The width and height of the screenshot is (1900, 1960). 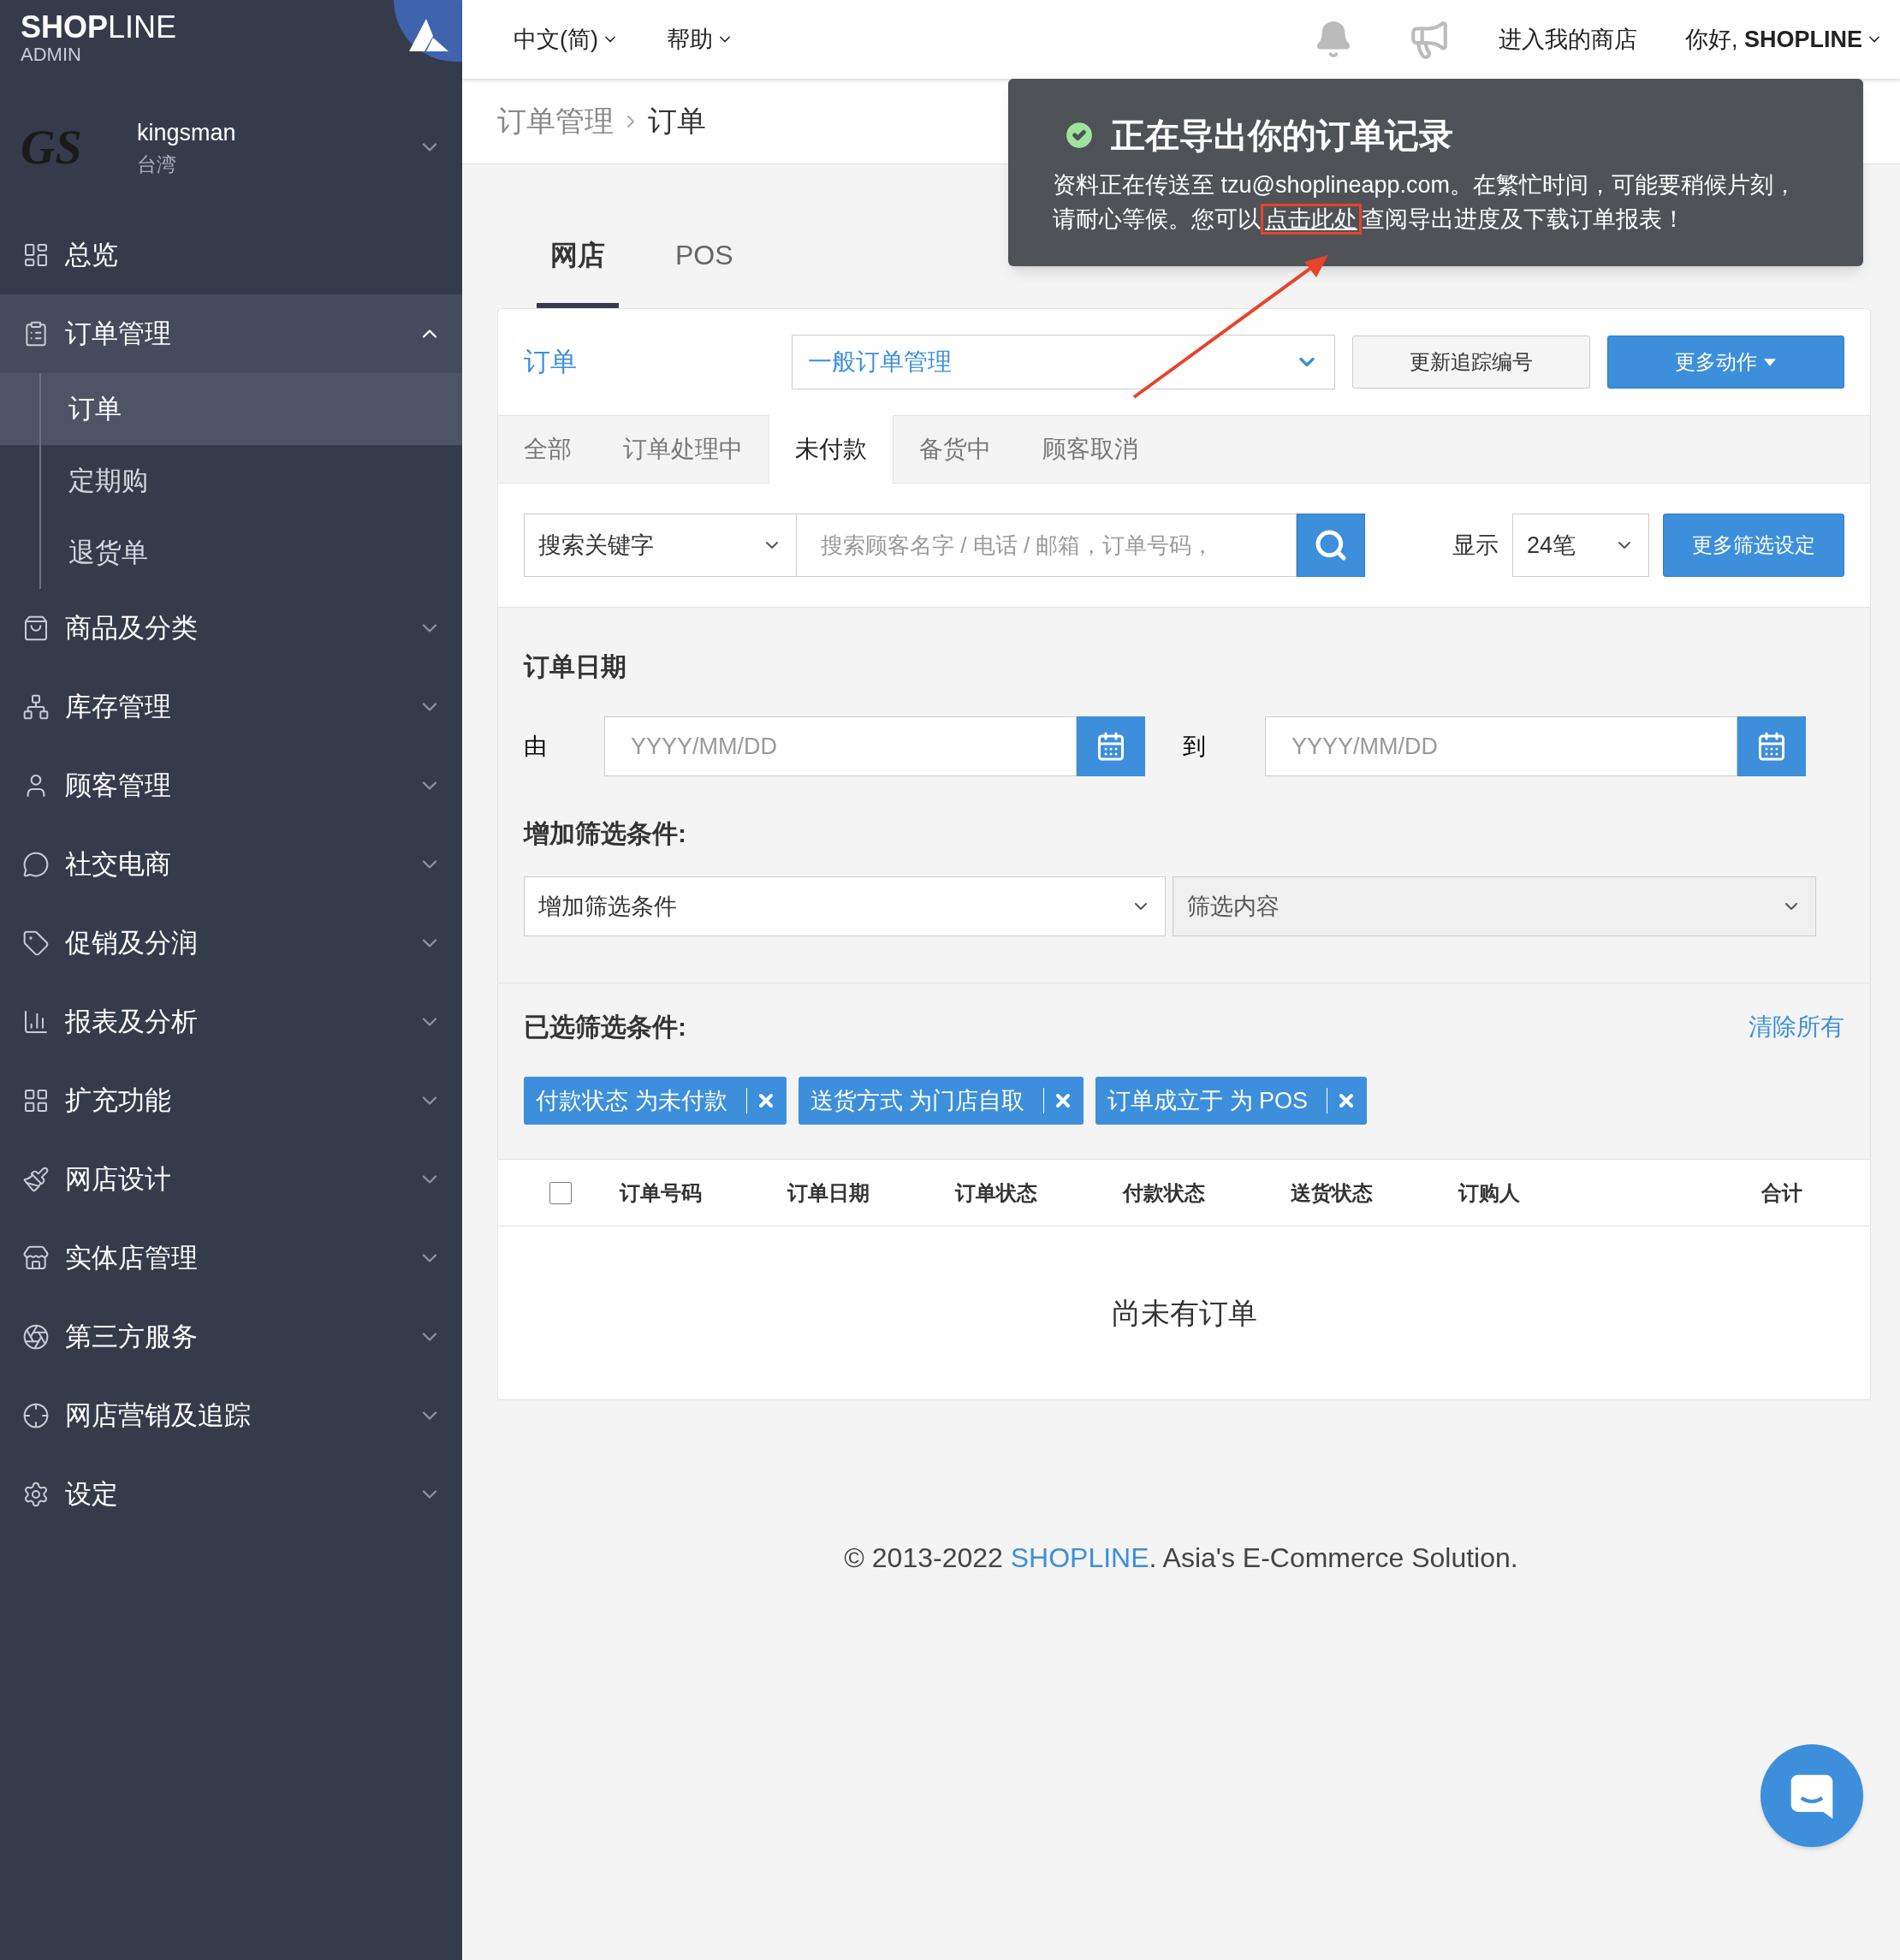 I want to click on layout-icon, so click(x=36, y=255).